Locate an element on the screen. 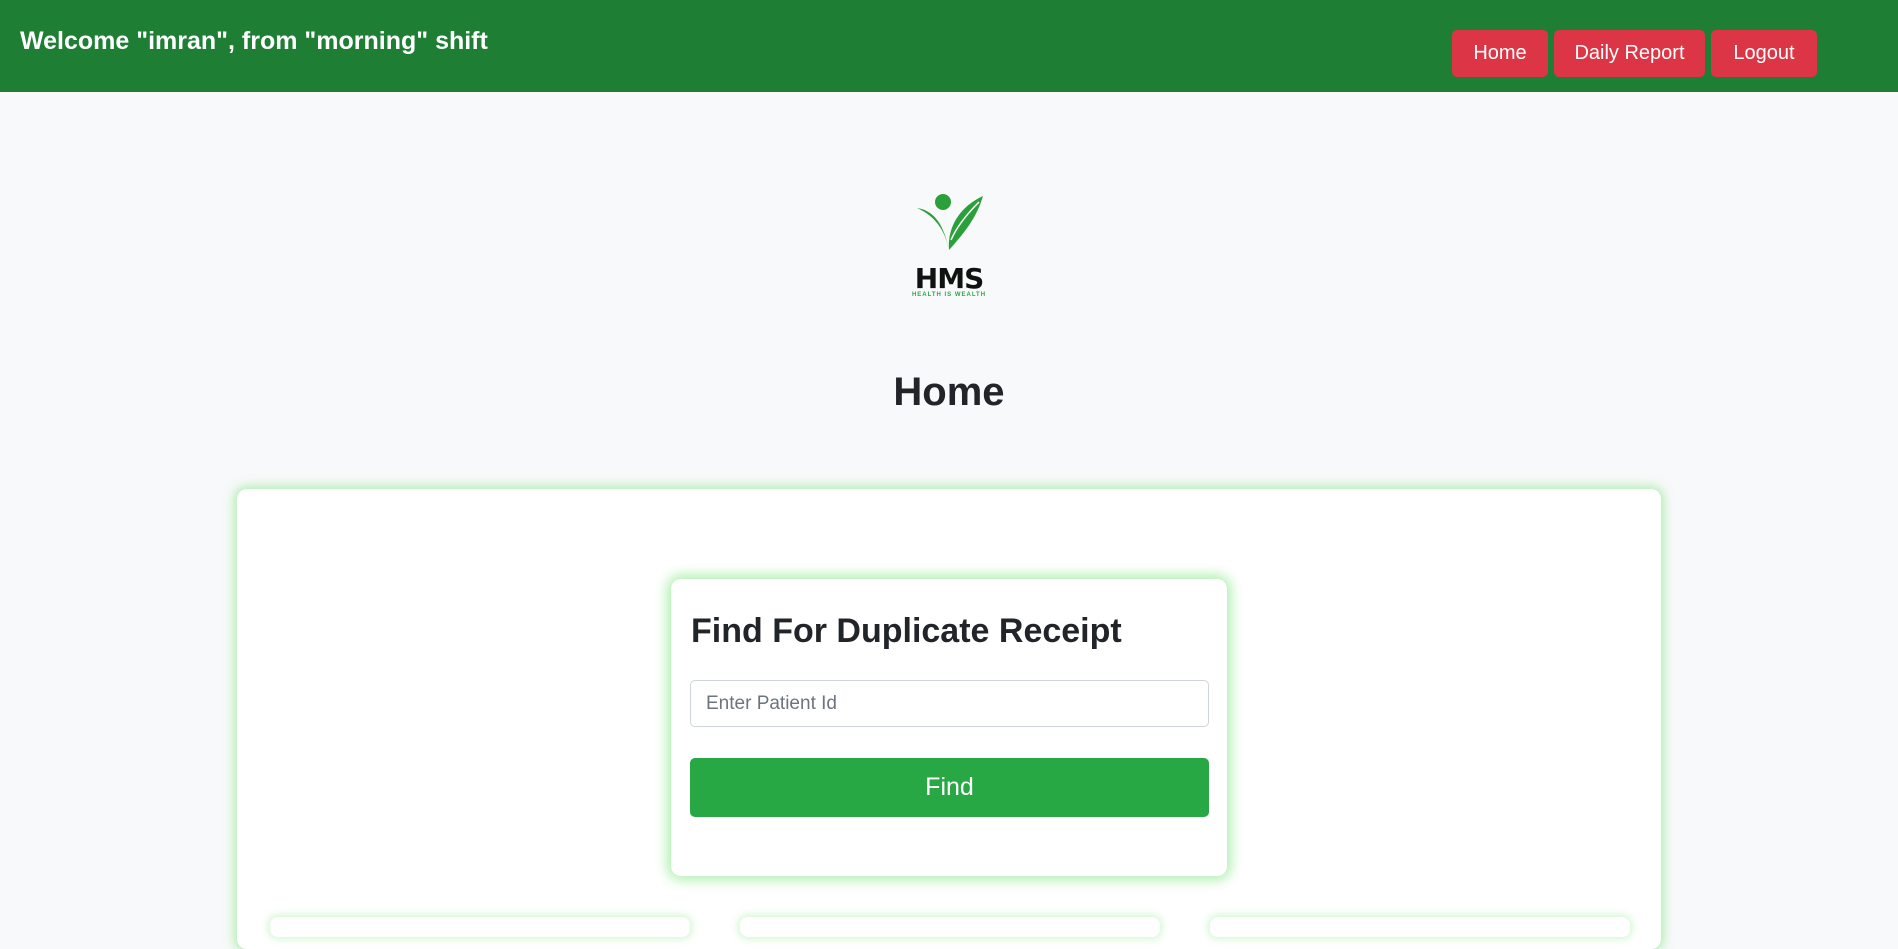 Image resolution: width=1898 pixels, height=949 pixels. daily-report-button: Daily Report is located at coordinates (1629, 53).